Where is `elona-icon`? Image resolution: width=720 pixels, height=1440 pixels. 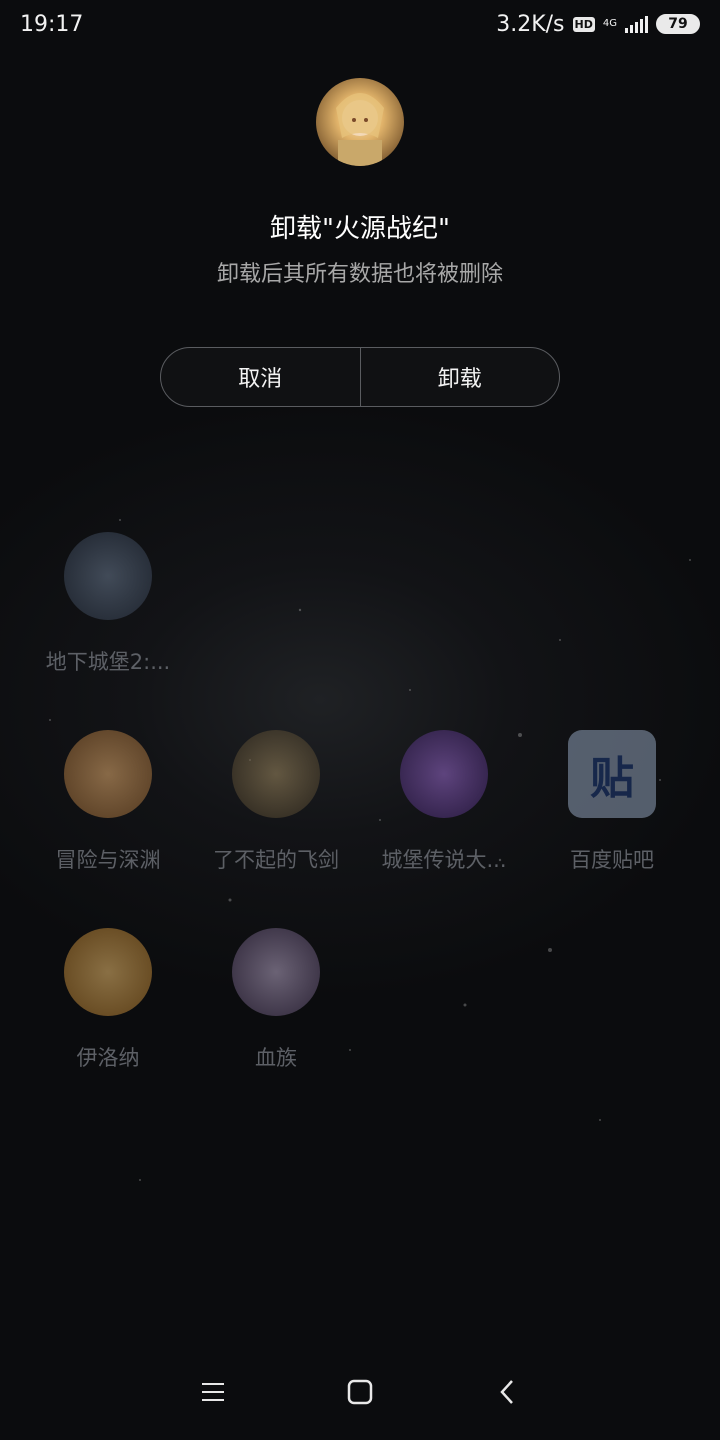 elona-icon is located at coordinates (108, 972).